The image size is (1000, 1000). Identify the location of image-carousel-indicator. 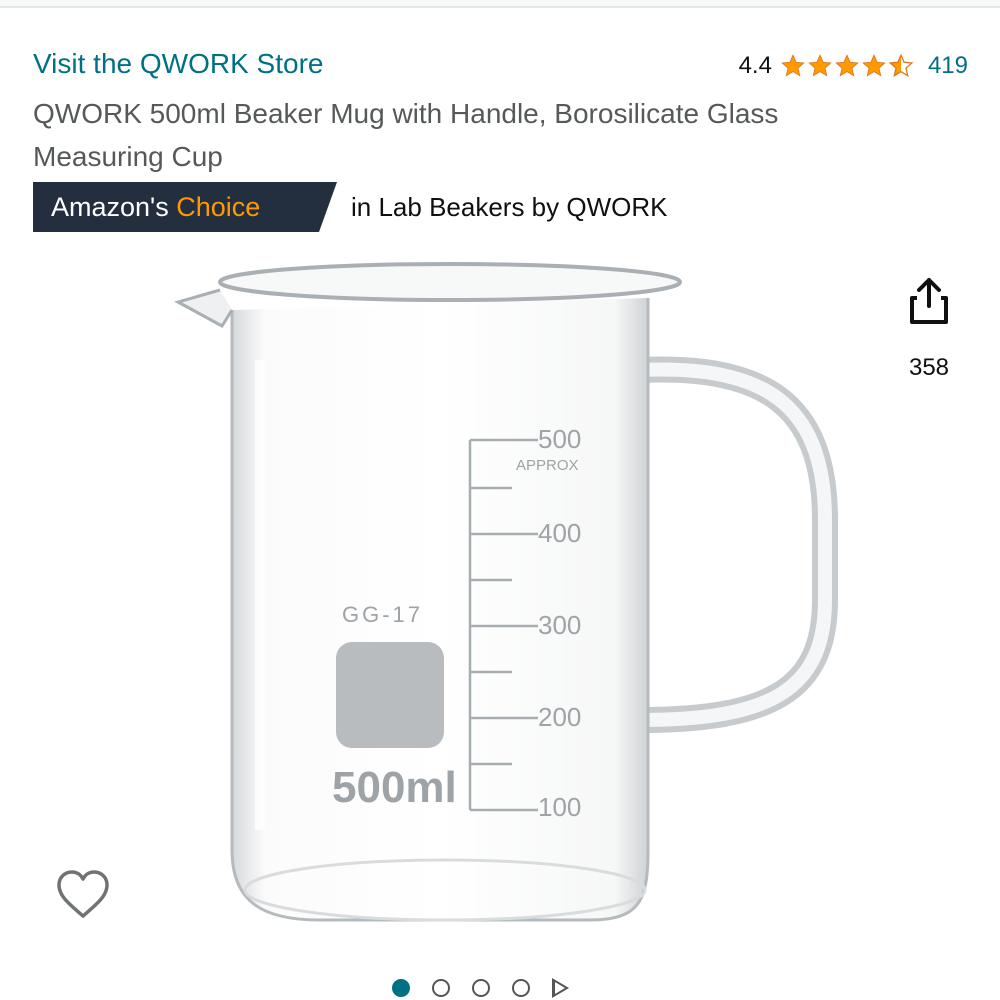
(480, 988).